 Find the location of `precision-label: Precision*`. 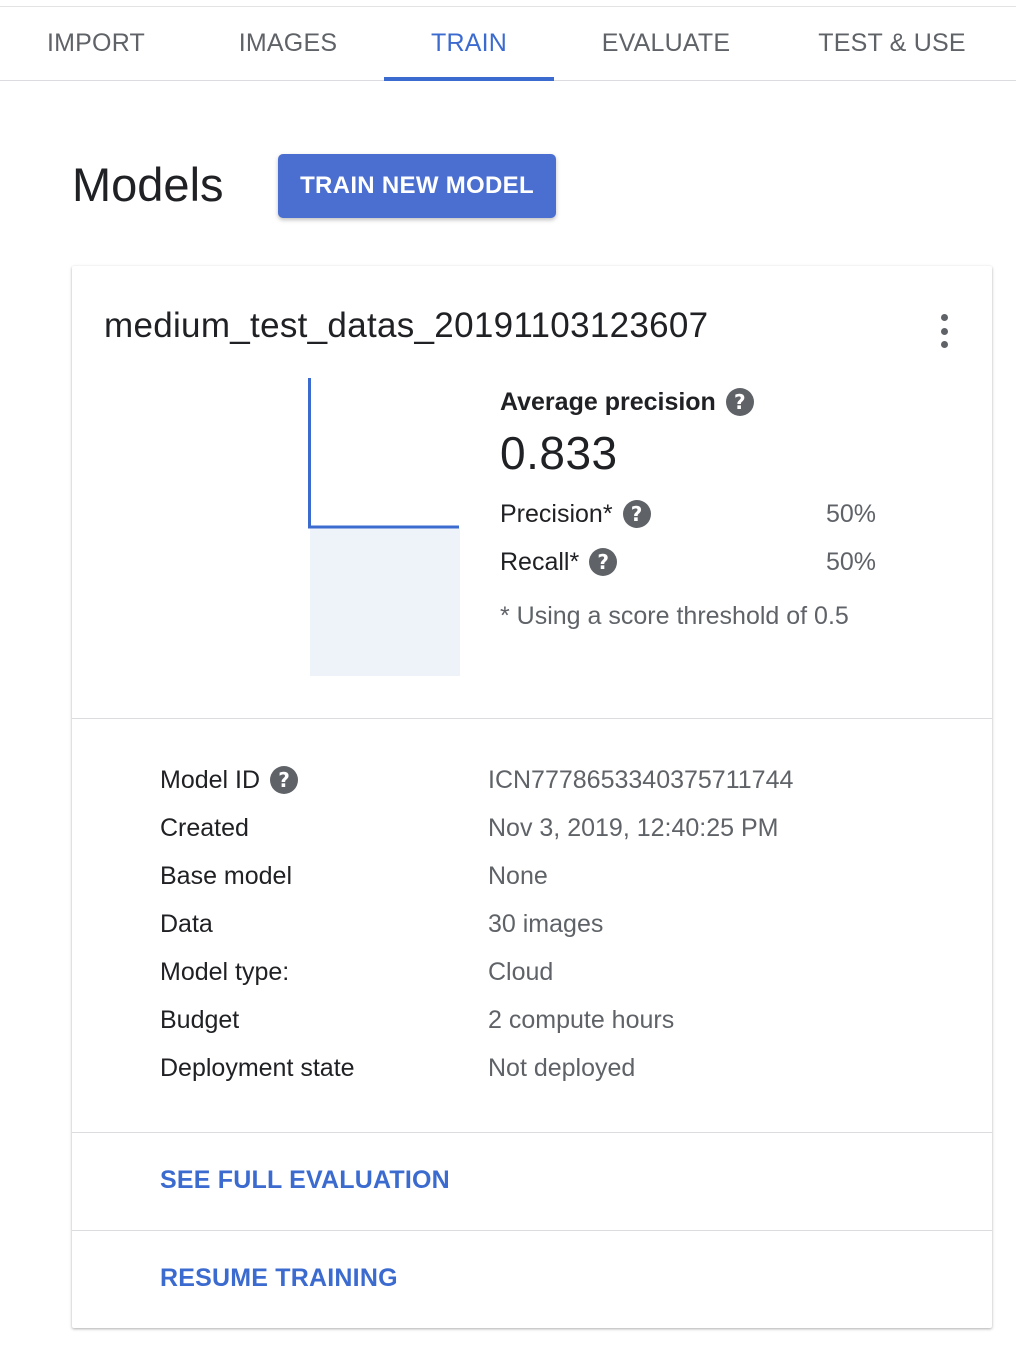

precision-label: Precision* is located at coordinates (556, 513).